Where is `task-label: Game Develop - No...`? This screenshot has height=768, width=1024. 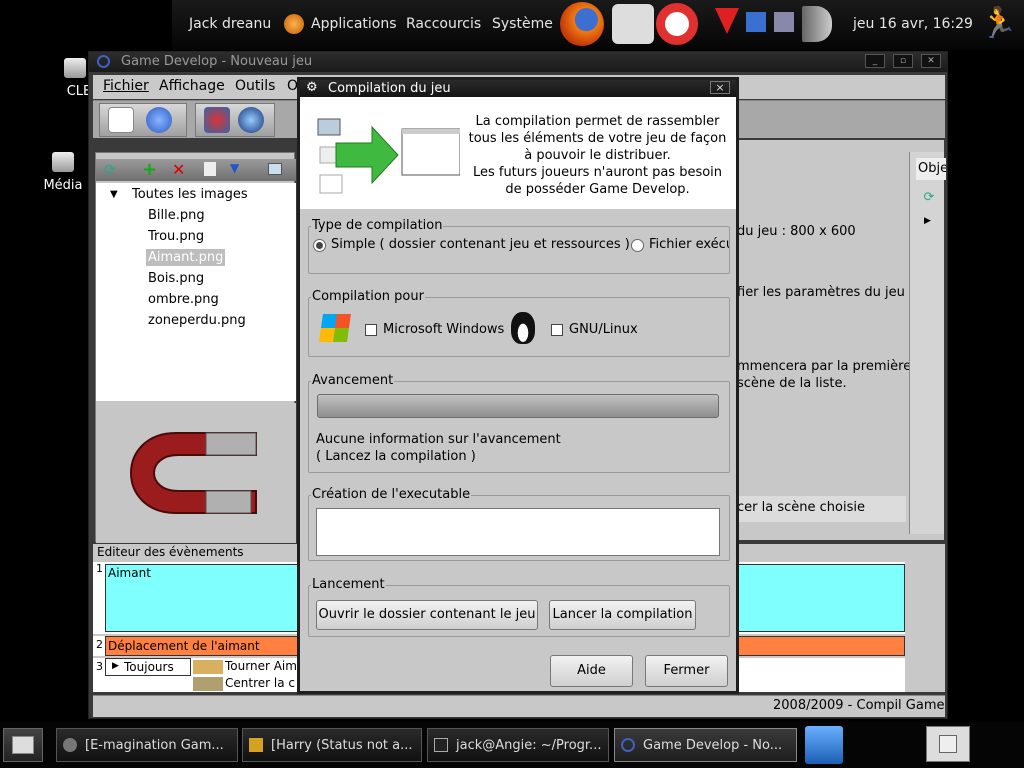
task-label: Game Develop - No... is located at coordinates (713, 745).